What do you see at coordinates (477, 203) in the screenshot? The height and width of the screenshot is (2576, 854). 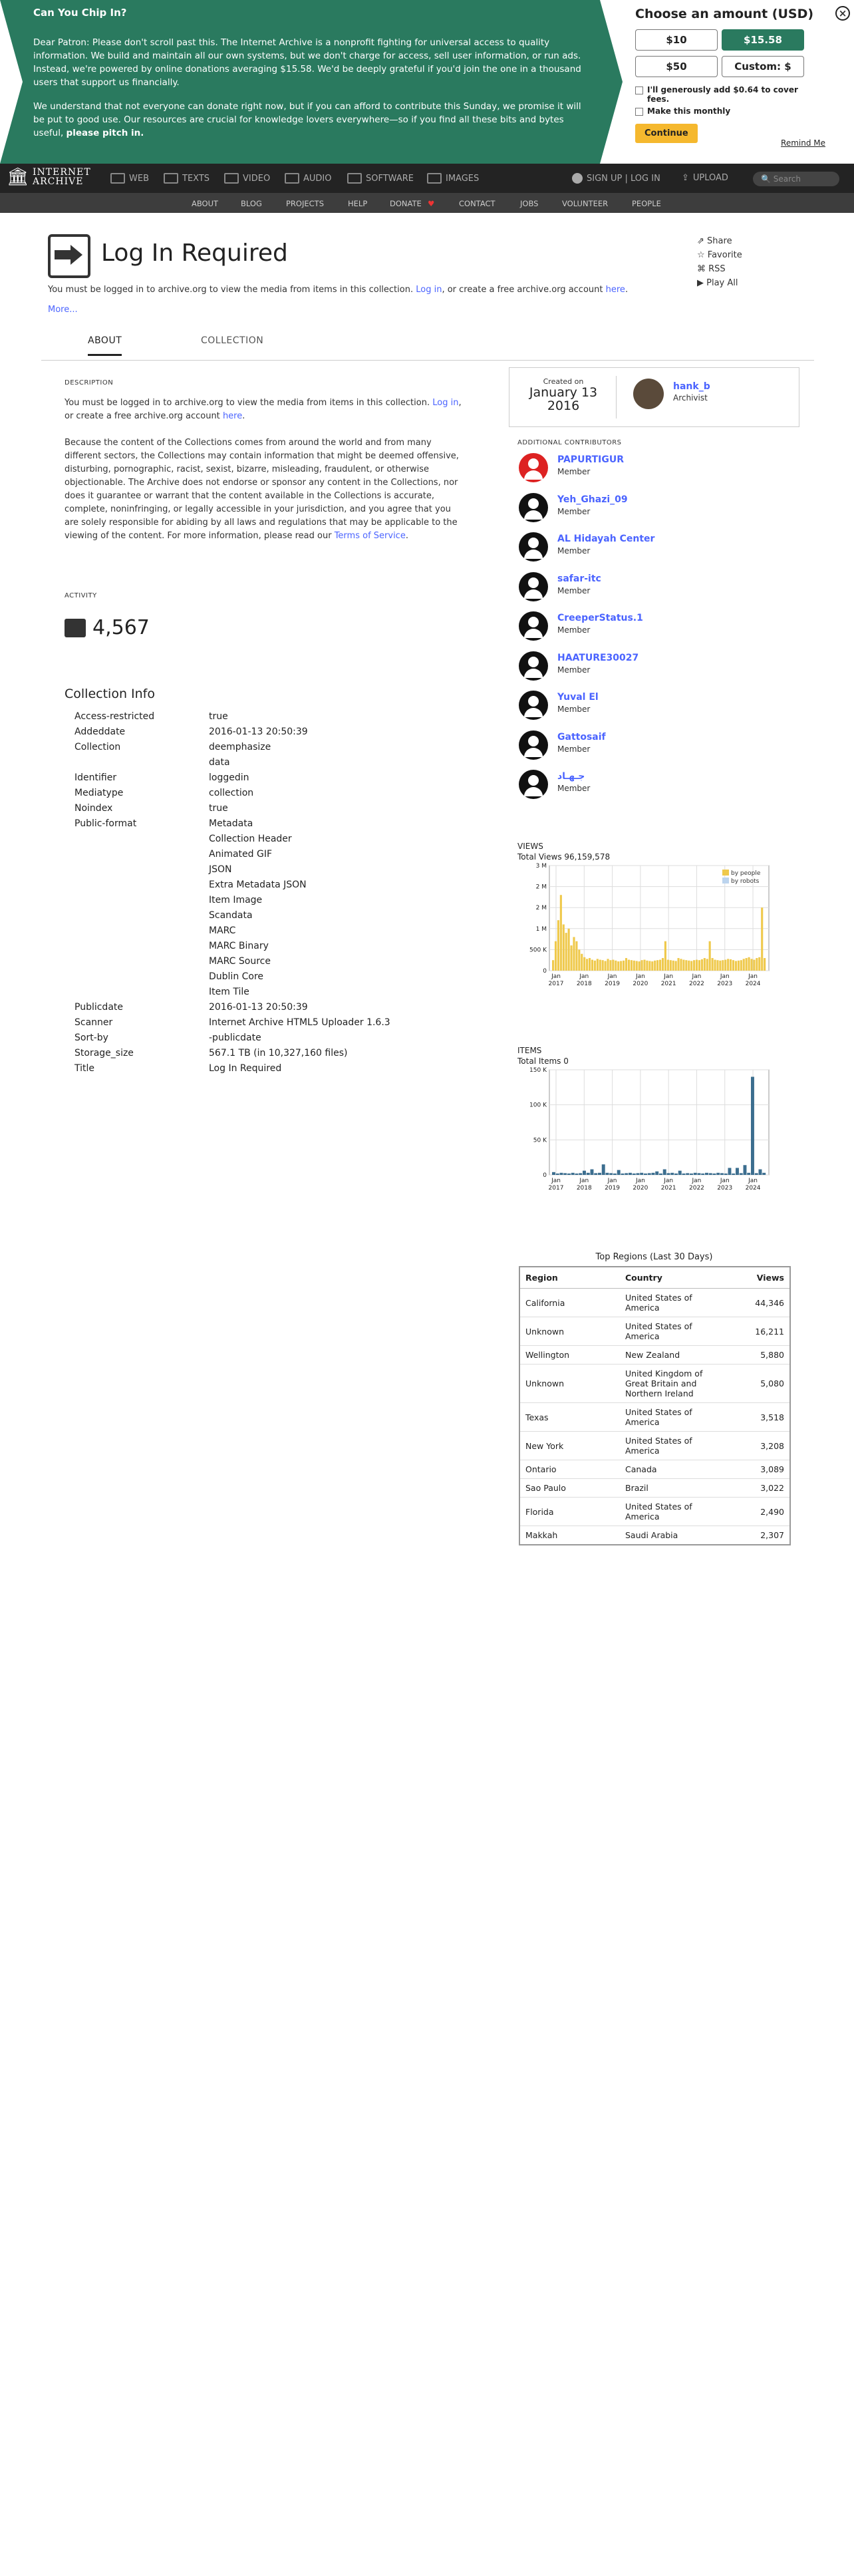 I see `subnav-contact: CONTACT` at bounding box center [477, 203].